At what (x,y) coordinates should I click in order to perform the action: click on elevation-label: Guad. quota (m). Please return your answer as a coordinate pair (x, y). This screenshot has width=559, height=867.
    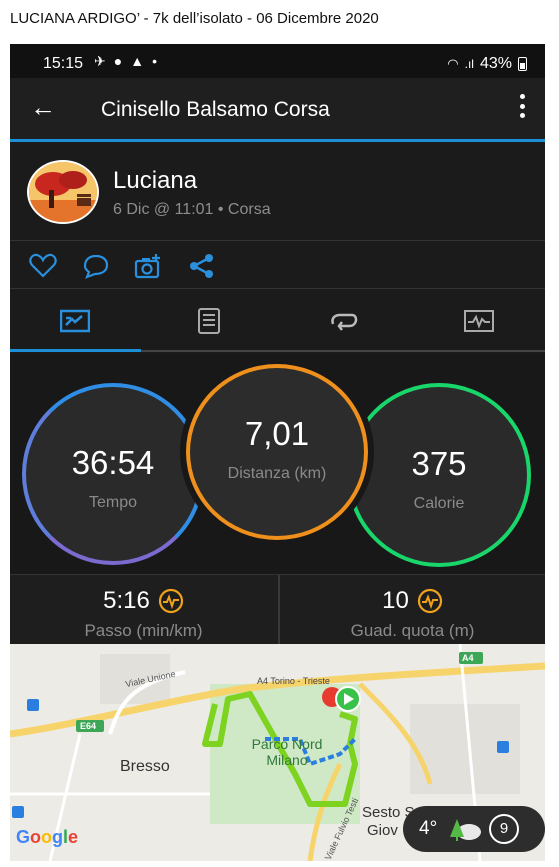
    Looking at the image, I should click on (412, 630).